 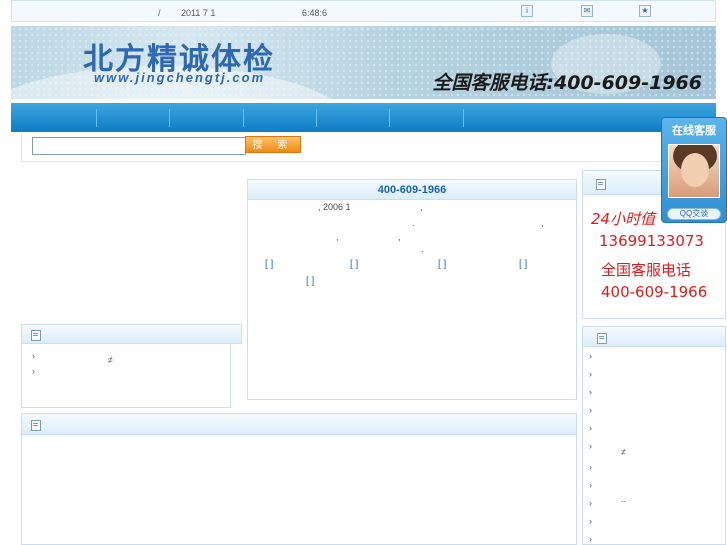 I want to click on intro-panel-title: 400-609-1966, so click(x=412, y=190).